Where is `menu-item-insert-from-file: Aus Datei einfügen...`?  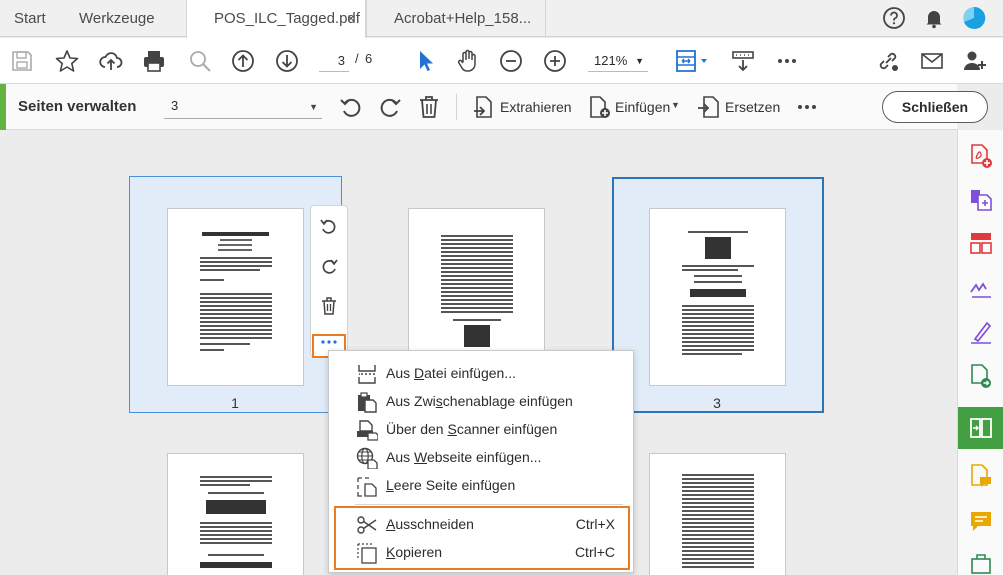
menu-item-insert-from-file: Aus Datei einfügen... is located at coordinates (481, 373).